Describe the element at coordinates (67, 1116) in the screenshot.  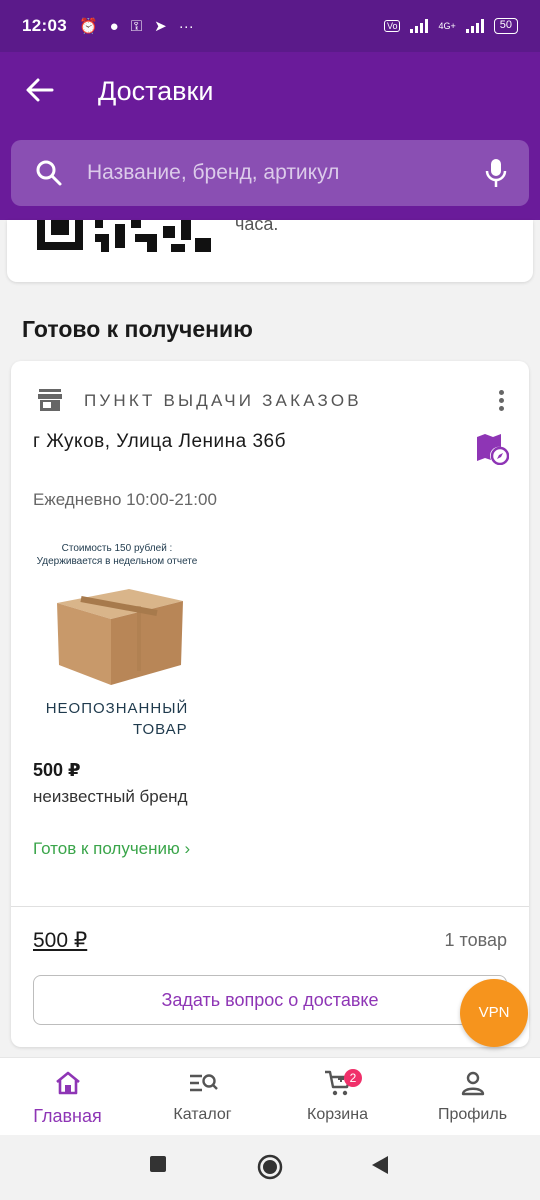
I see `nav-home-label: Главная` at that location.